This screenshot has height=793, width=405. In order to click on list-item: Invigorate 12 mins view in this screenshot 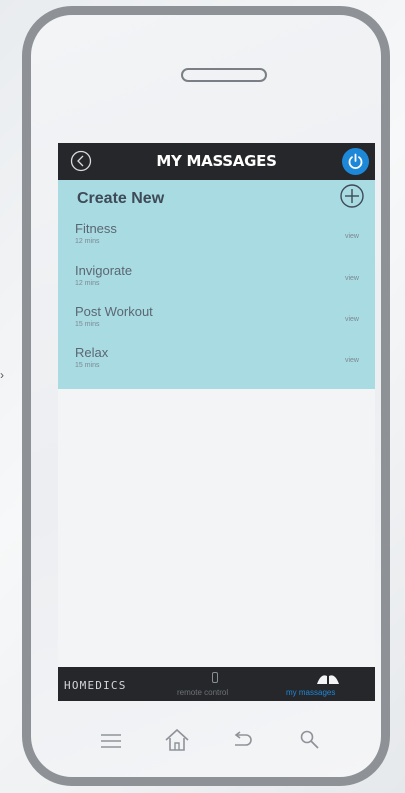, I will do `click(216, 283)`.